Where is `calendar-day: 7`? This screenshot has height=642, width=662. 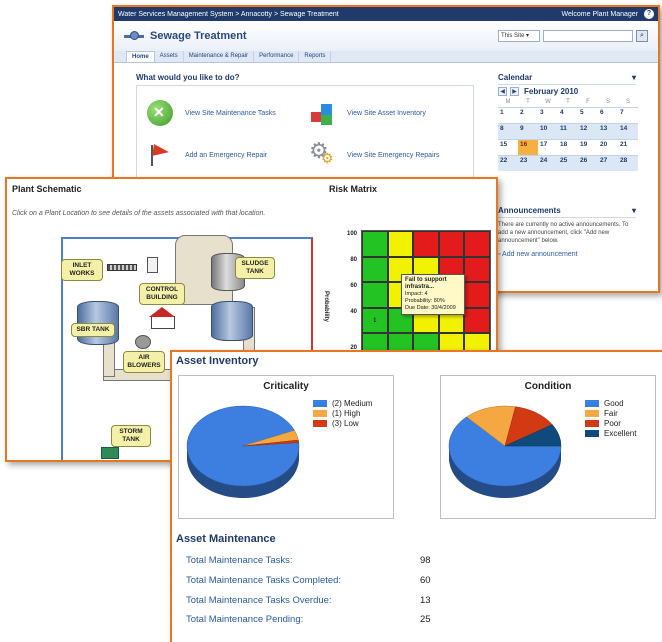 calendar-day: 7 is located at coordinates (628, 115).